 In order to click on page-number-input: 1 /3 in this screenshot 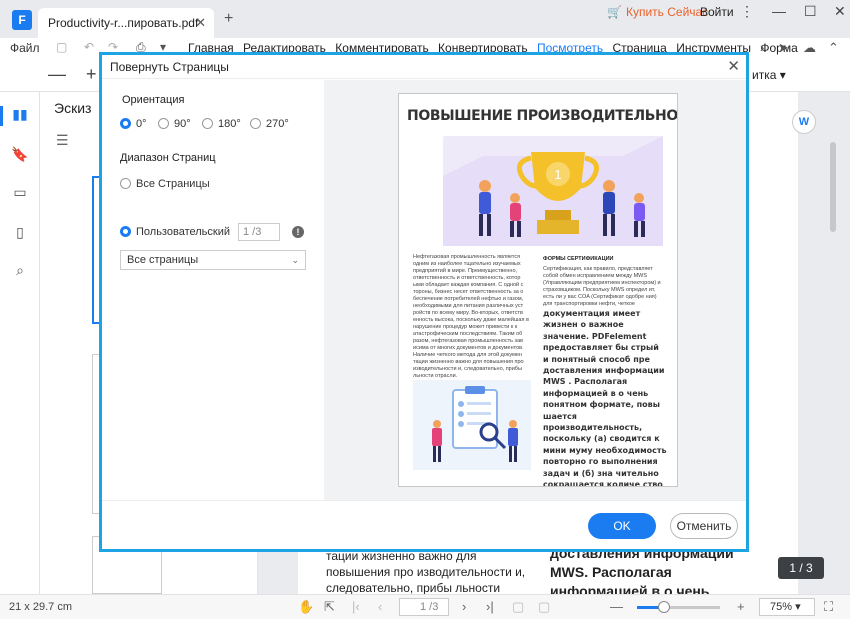, I will do `click(424, 607)`.